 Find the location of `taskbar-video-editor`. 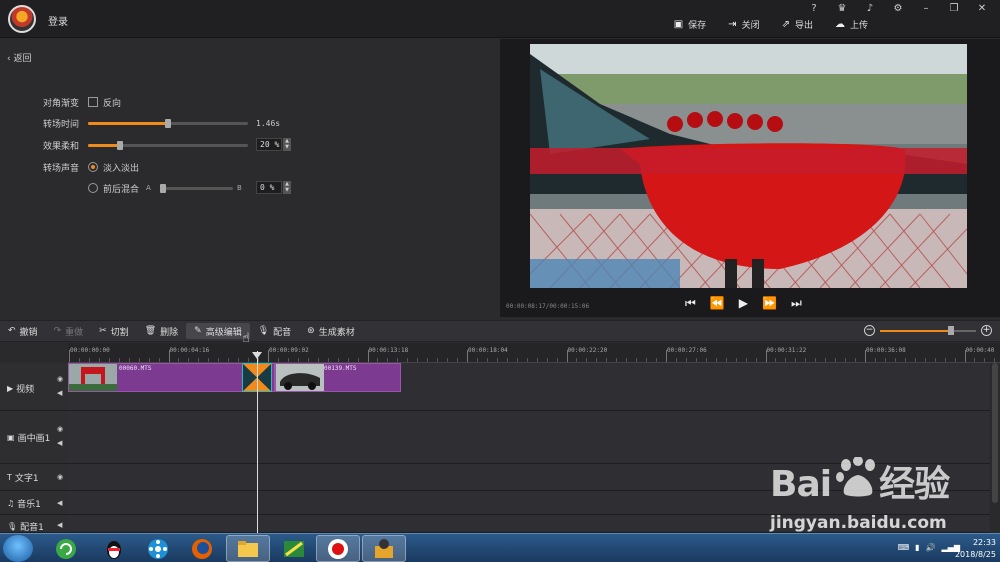

taskbar-video-editor is located at coordinates (384, 548).